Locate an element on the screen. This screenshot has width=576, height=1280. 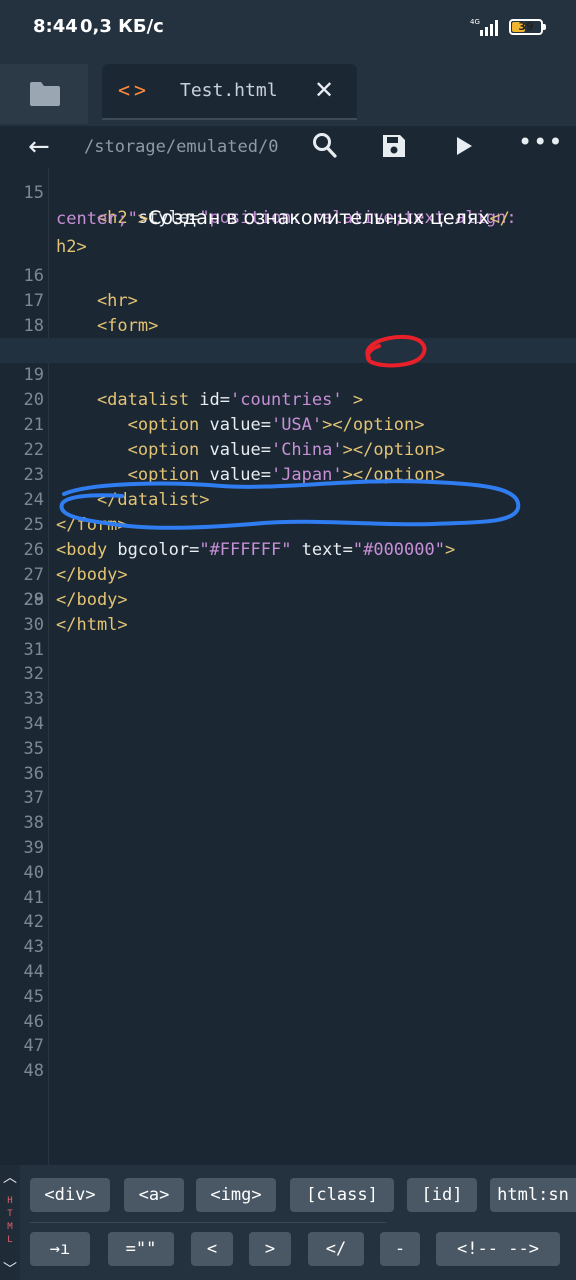
run-icon is located at coordinates (464, 146).